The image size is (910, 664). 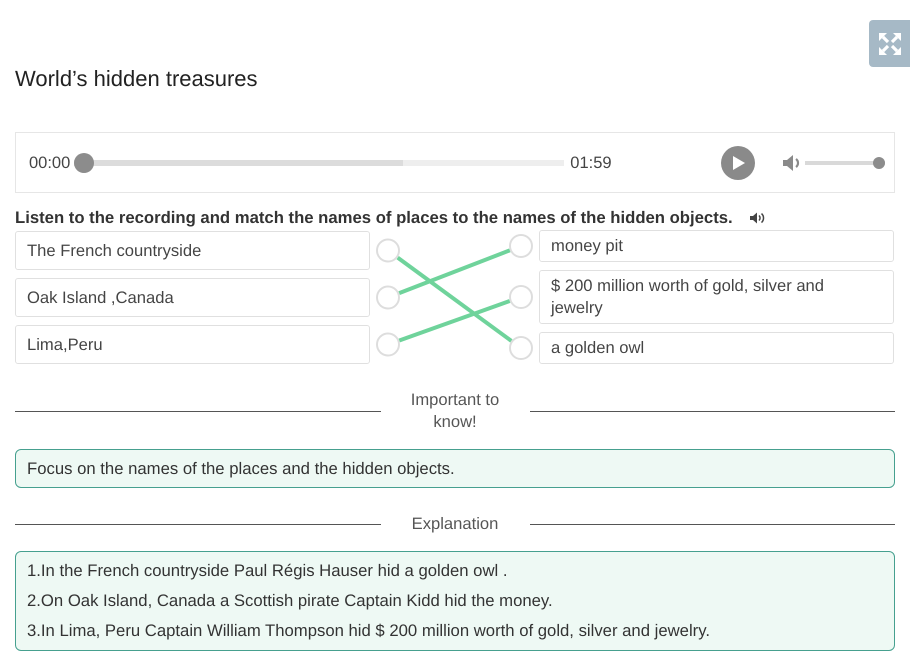 I want to click on volume-thumb, so click(x=878, y=162).